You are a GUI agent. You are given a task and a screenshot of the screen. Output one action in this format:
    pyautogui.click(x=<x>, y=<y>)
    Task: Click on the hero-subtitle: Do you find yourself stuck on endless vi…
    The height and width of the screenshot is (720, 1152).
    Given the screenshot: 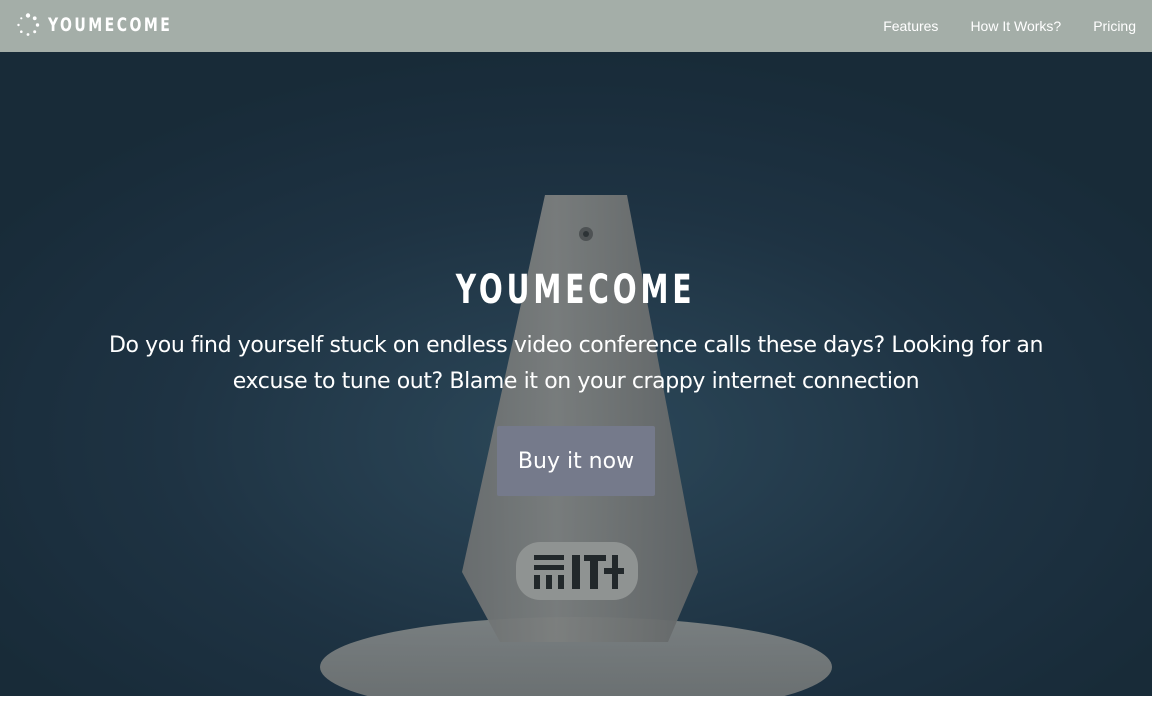 What is the action you would take?
    pyautogui.click(x=576, y=363)
    